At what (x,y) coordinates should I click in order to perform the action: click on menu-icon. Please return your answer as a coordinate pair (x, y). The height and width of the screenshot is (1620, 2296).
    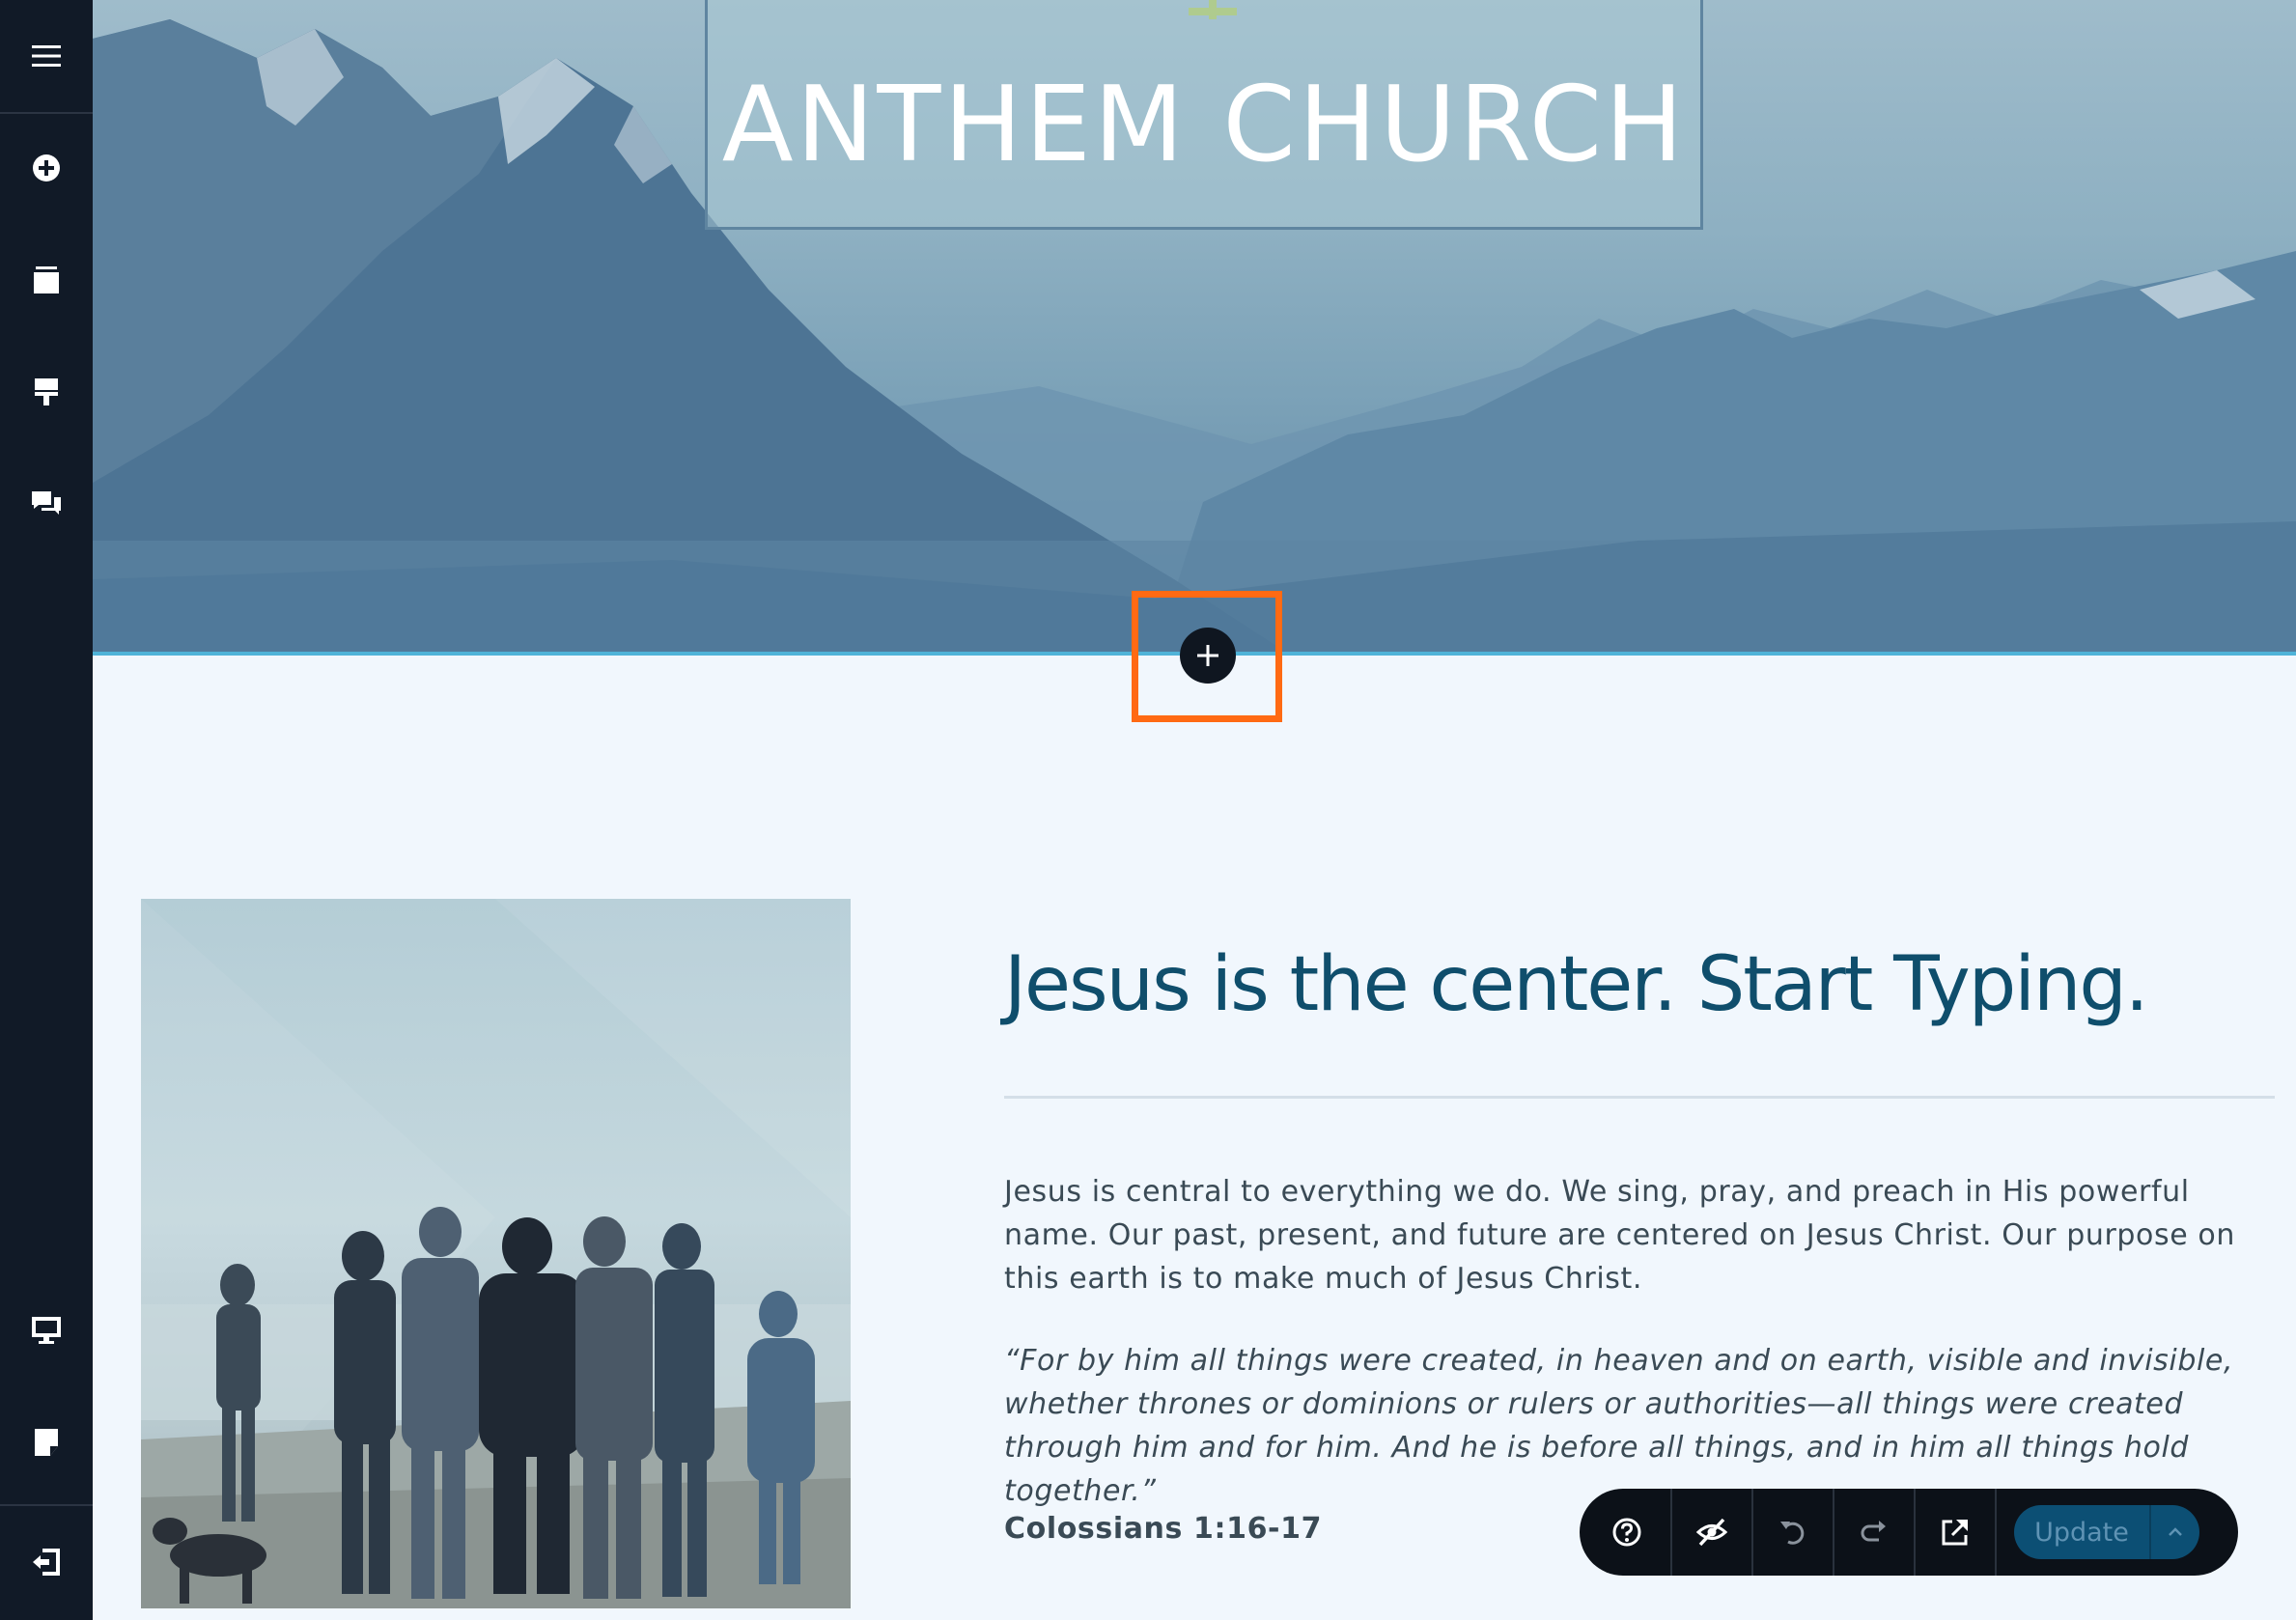
    Looking at the image, I should click on (47, 56).